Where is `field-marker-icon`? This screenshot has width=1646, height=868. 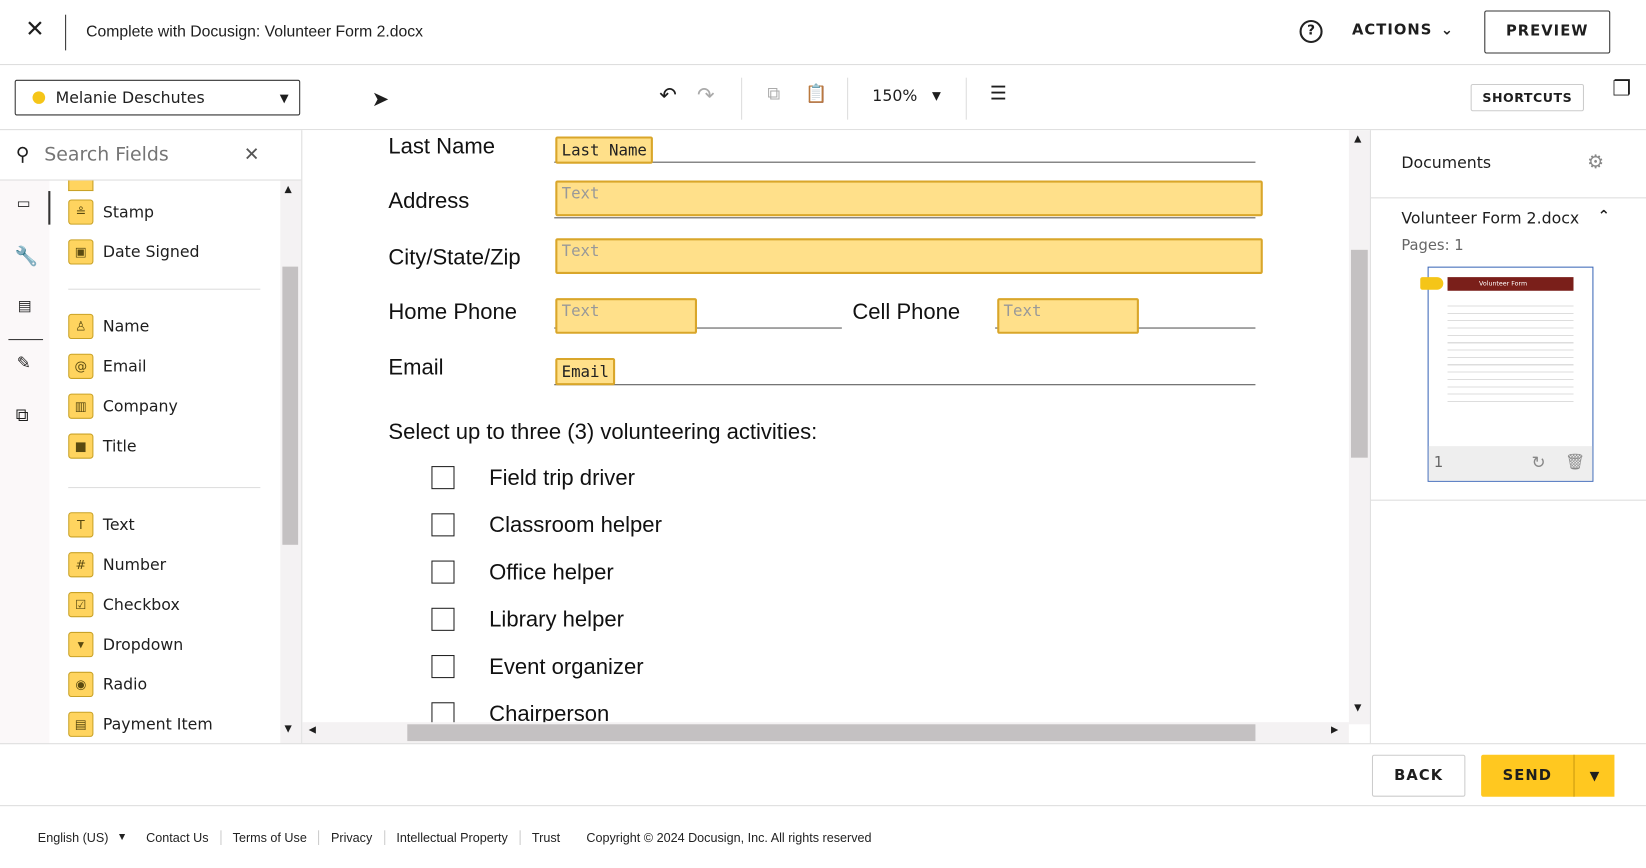
field-marker-icon is located at coordinates (1432, 283).